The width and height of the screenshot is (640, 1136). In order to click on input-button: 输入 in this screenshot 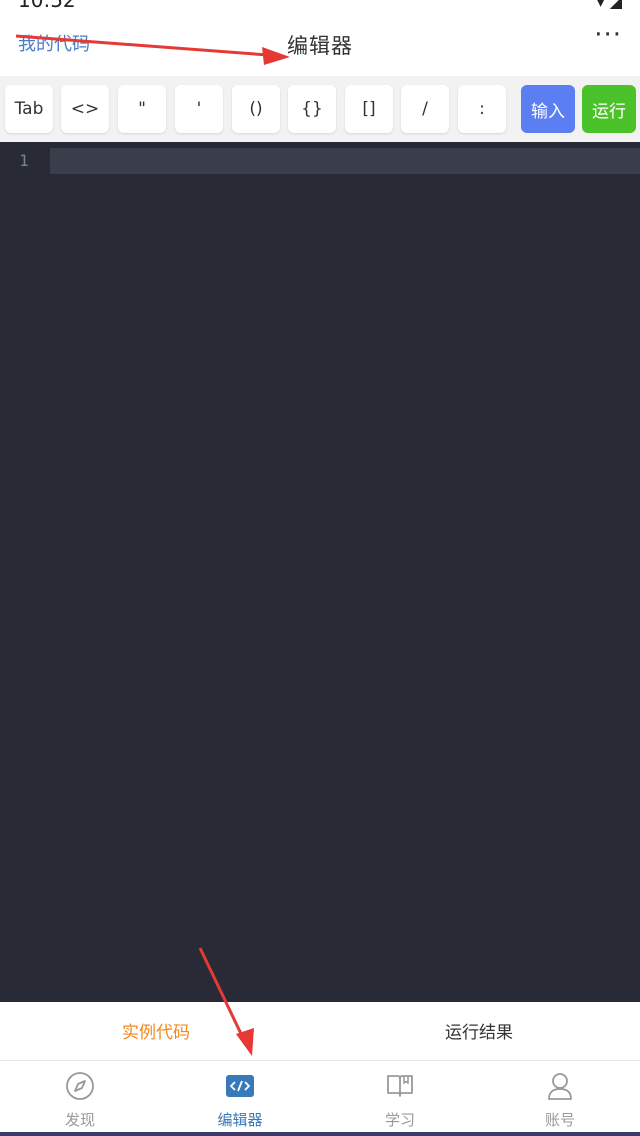, I will do `click(548, 109)`.